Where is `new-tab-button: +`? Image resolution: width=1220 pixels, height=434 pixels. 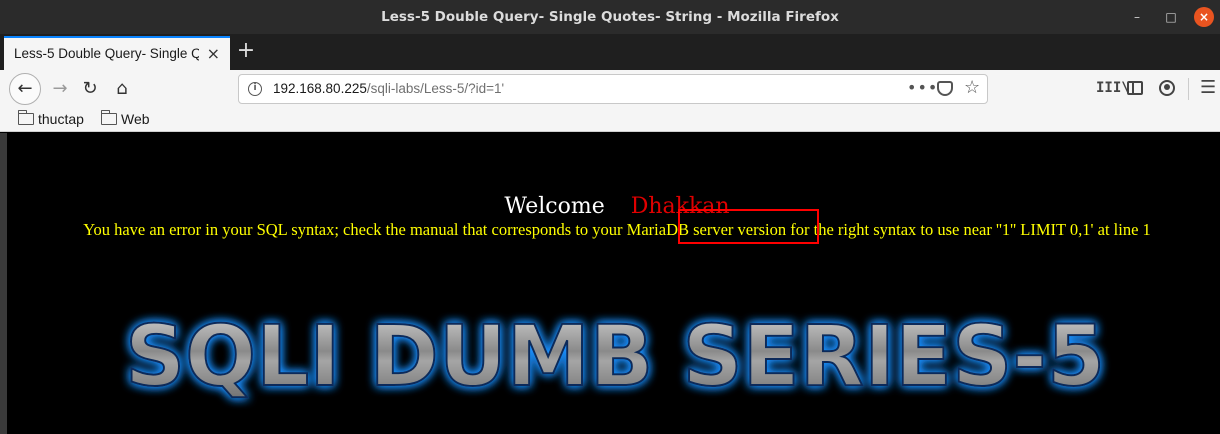 new-tab-button: + is located at coordinates (246, 52).